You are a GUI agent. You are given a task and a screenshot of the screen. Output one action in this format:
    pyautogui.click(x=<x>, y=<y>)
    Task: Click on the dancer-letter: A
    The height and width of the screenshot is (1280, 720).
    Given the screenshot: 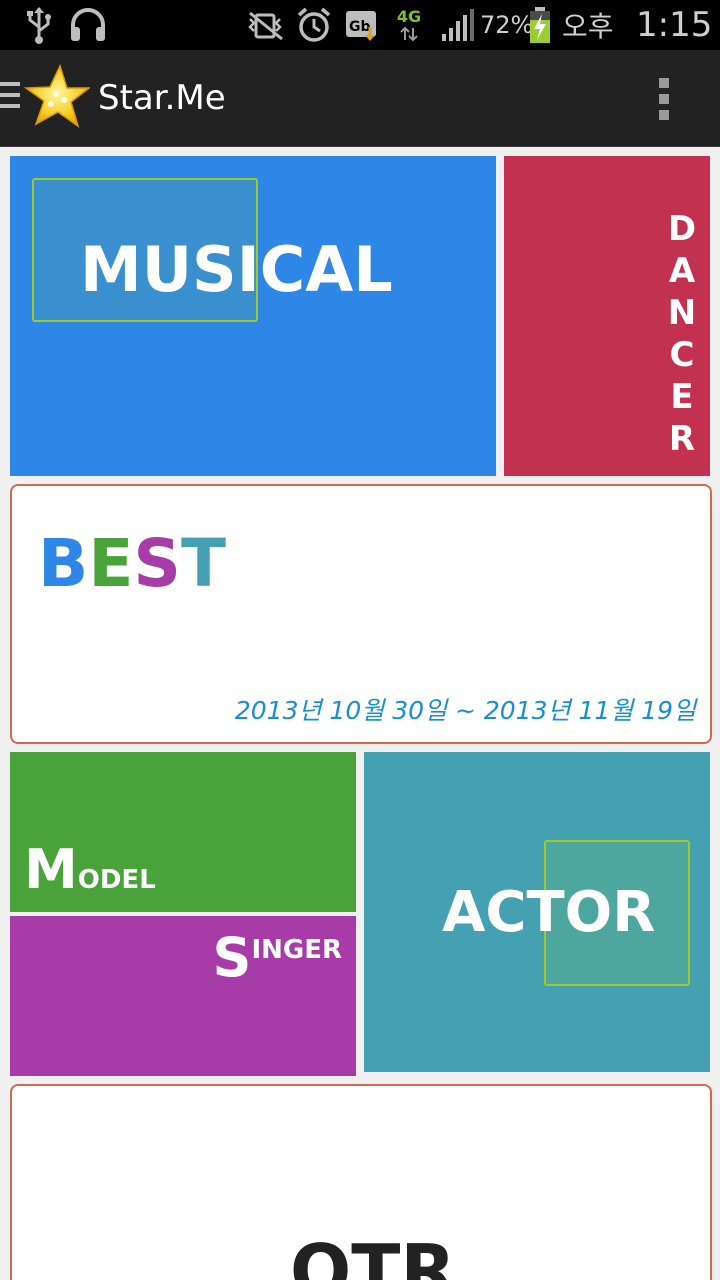 What is the action you would take?
    pyautogui.click(x=682, y=271)
    